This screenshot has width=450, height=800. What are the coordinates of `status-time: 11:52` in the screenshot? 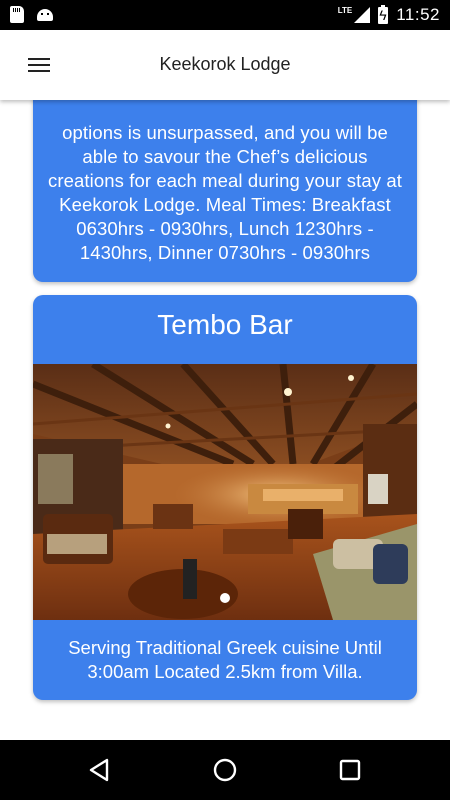 It's located at (418, 14).